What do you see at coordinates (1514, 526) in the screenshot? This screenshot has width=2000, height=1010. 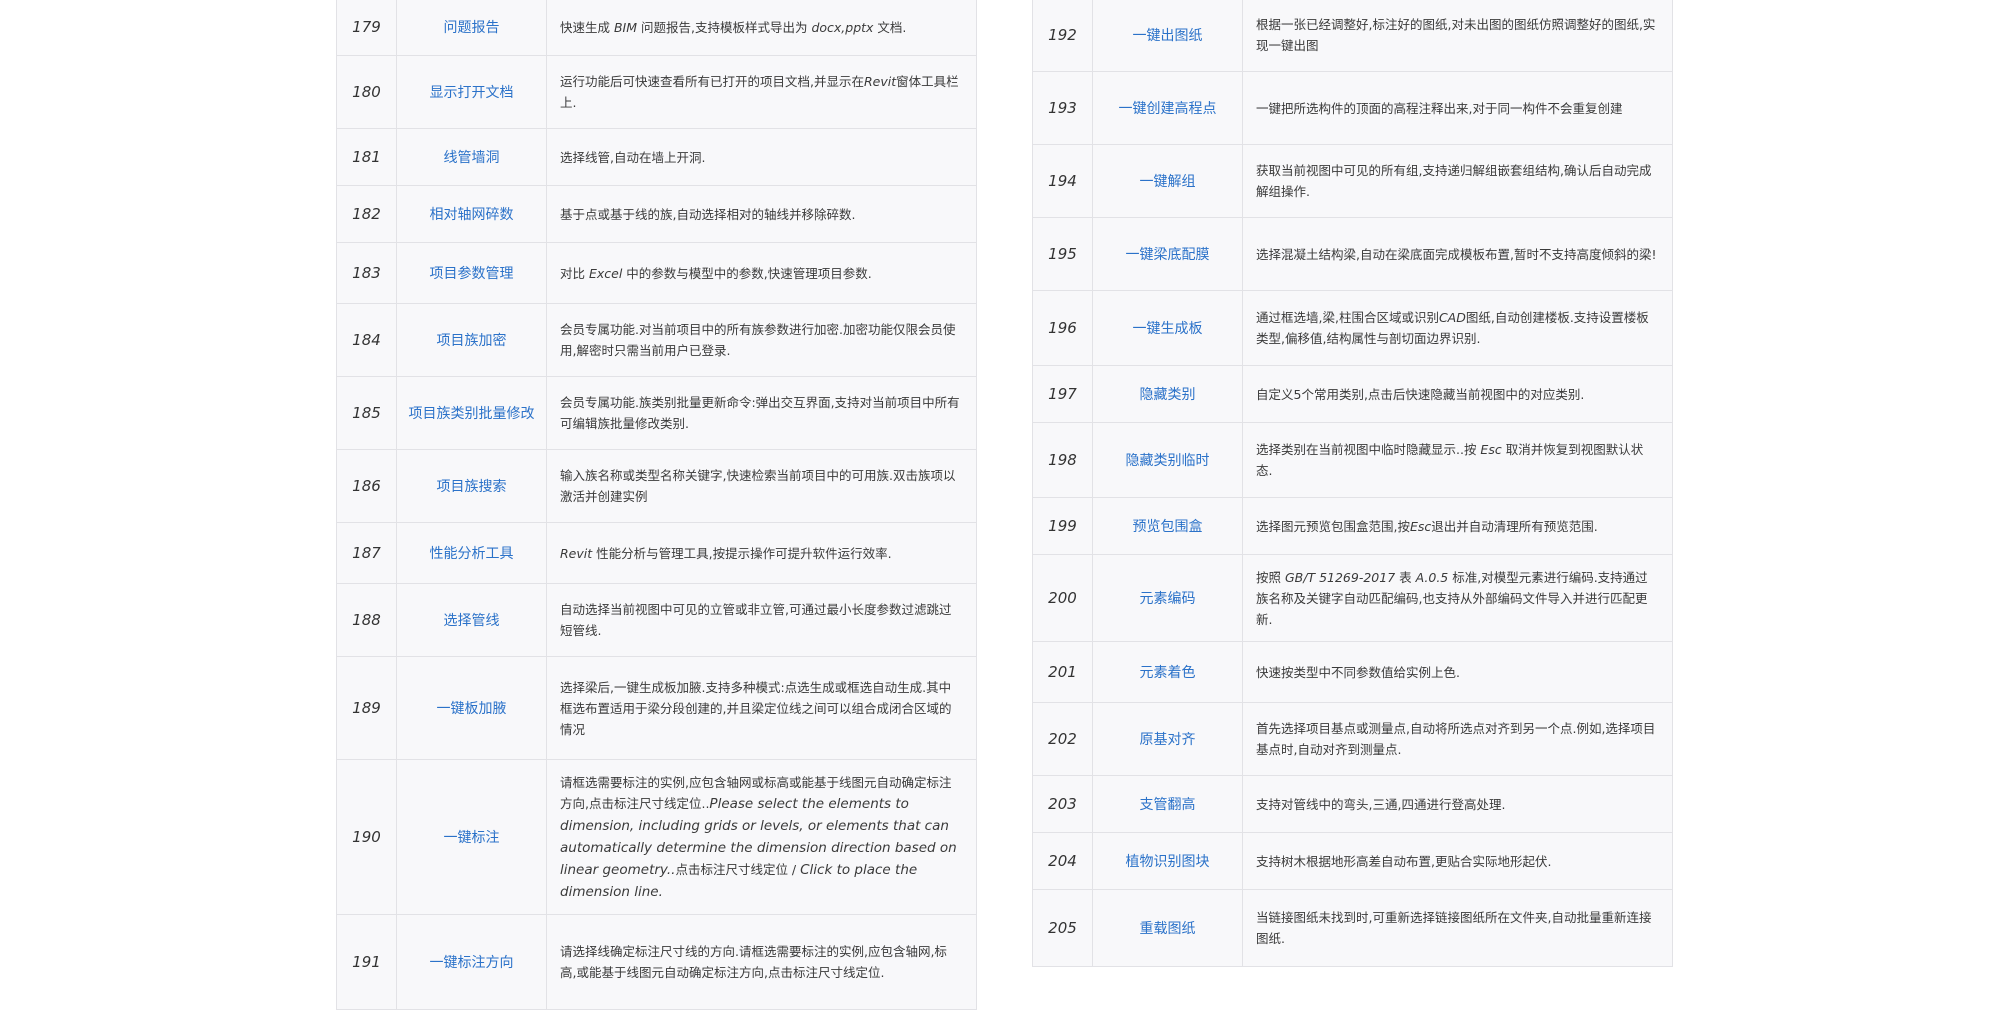 I see `description-text: 退出并自动清理所有预览范围.` at bounding box center [1514, 526].